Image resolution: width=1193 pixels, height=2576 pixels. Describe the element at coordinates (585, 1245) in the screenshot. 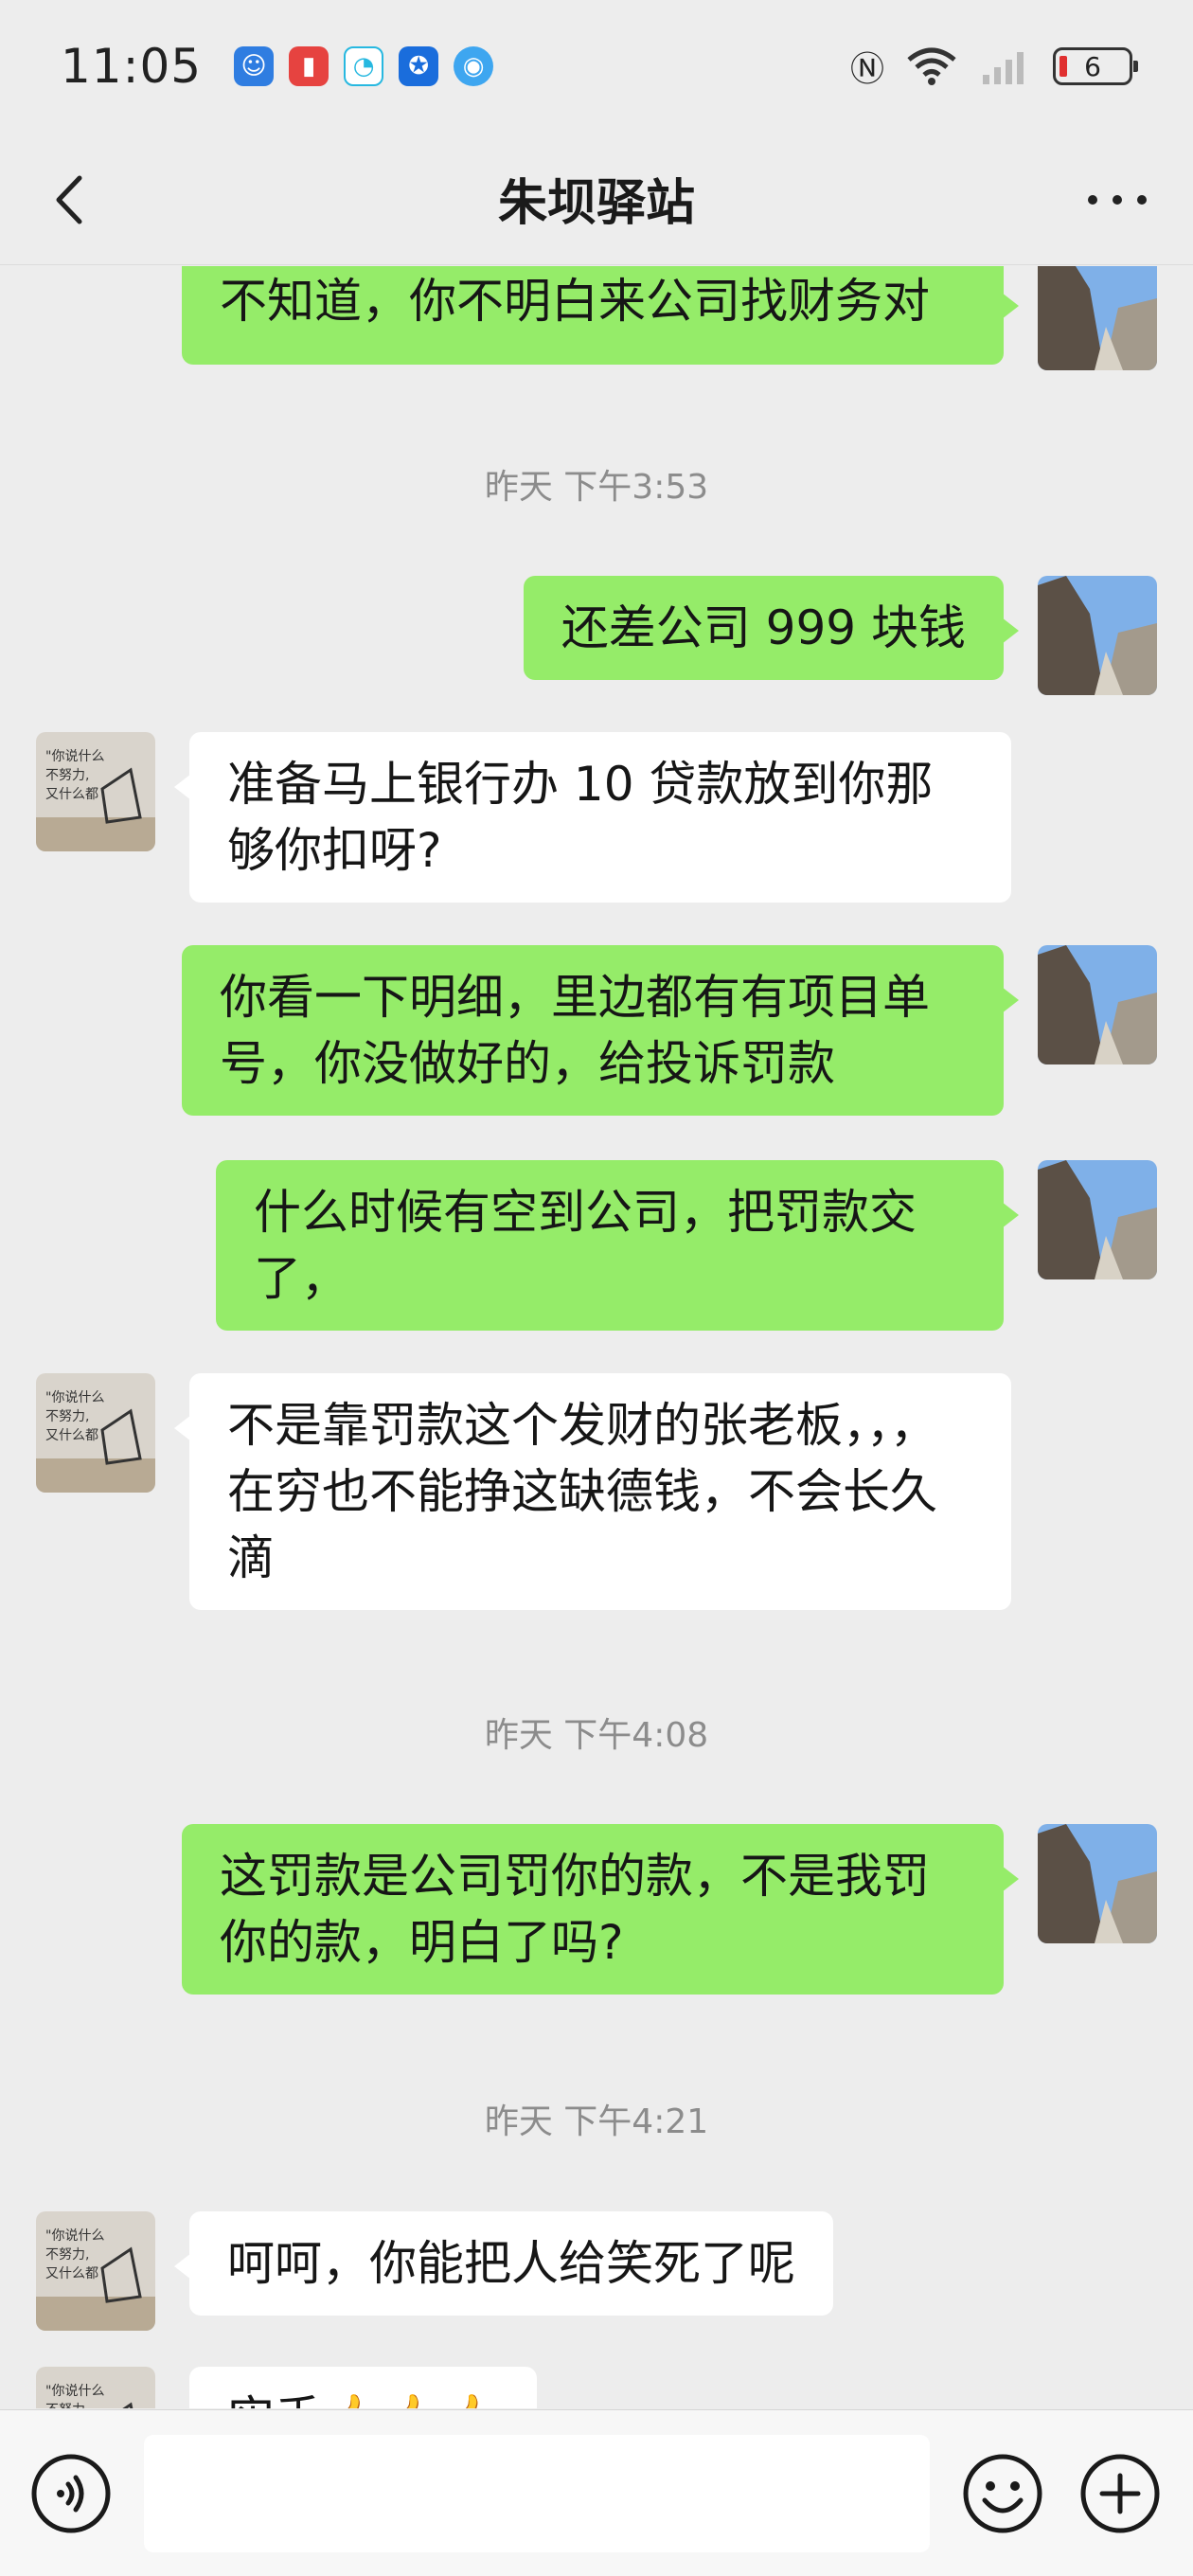

I see `message-text: 什么时候有空到公司，把罚款交了，` at that location.